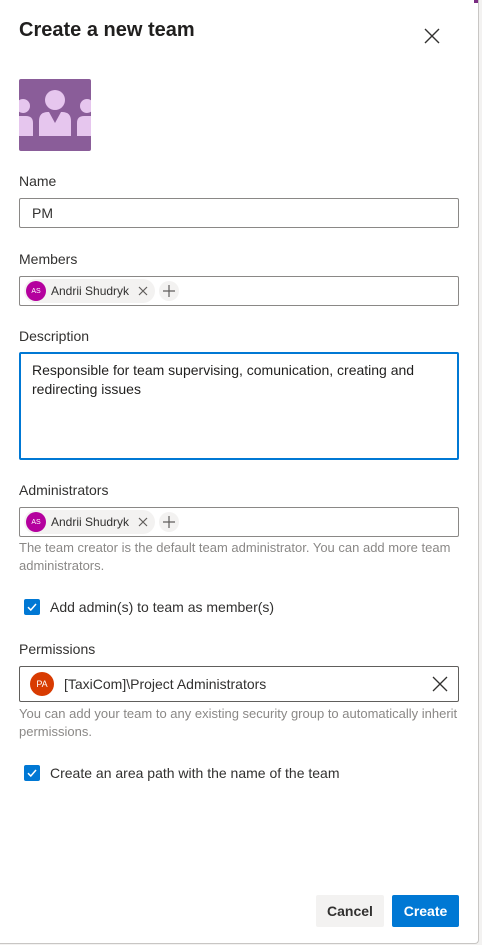  Describe the element at coordinates (162, 607) in the screenshot. I see `add-admins-label: Add admin(s) to team as member(s)` at that location.